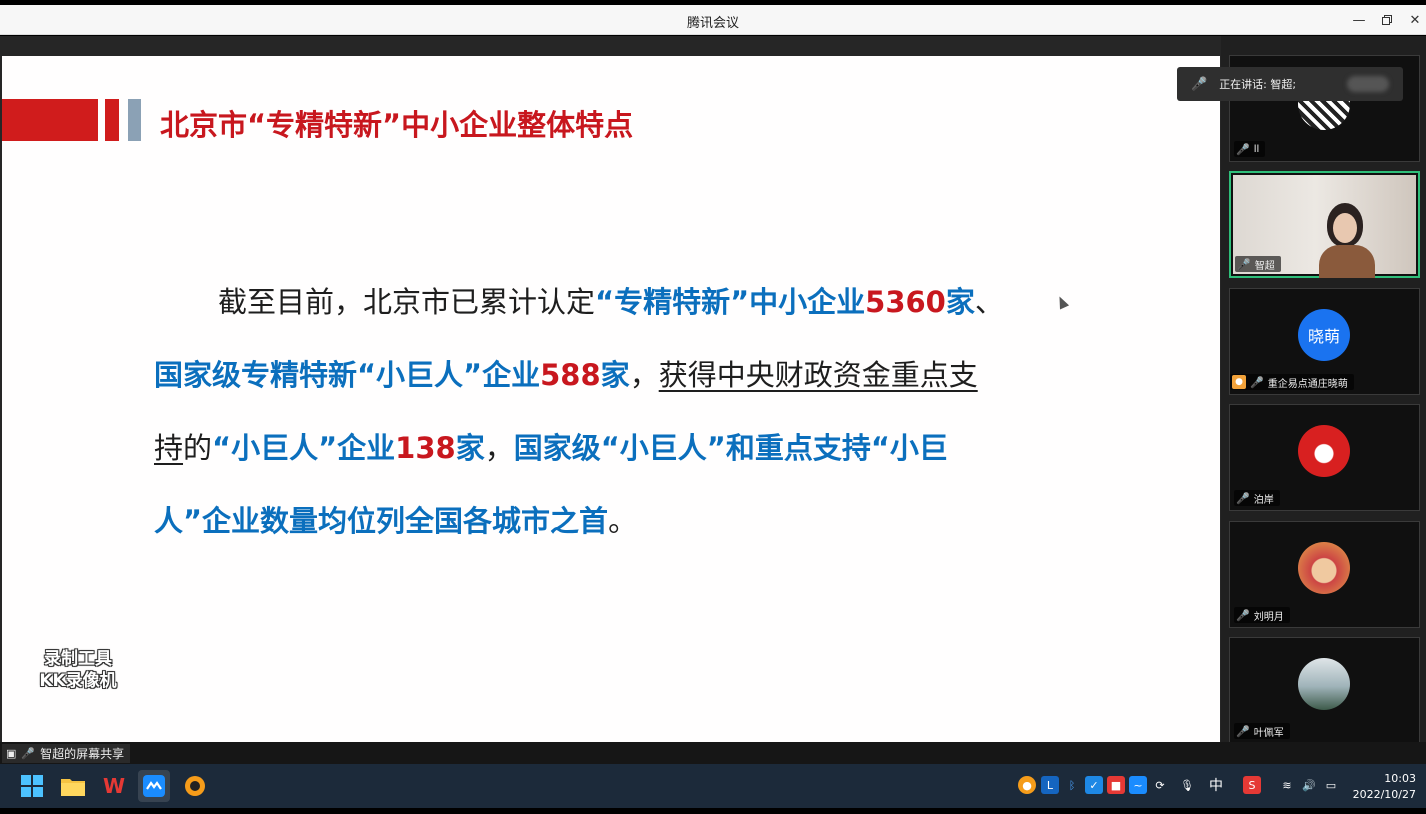  I want to click on tencent-meeting-tray-icon: ~, so click(1138, 785).